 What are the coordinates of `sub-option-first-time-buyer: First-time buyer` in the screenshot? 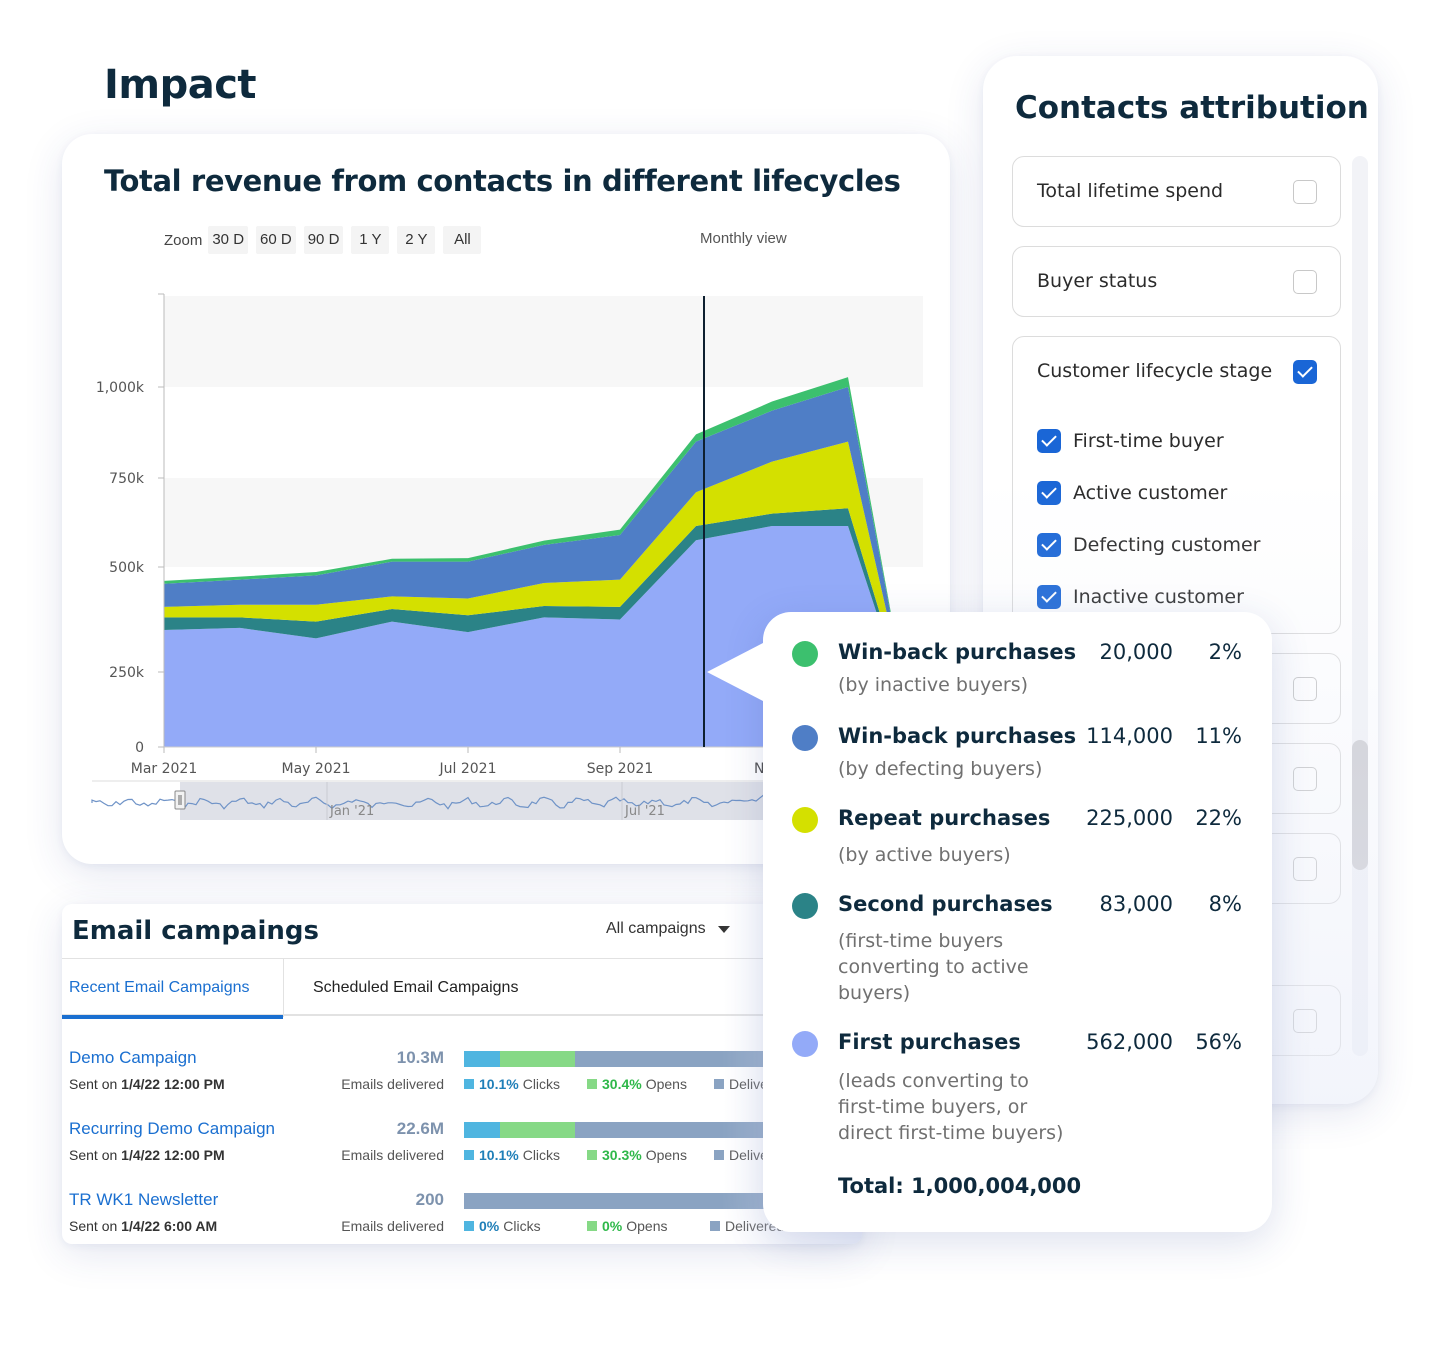 It's located at (1130, 441).